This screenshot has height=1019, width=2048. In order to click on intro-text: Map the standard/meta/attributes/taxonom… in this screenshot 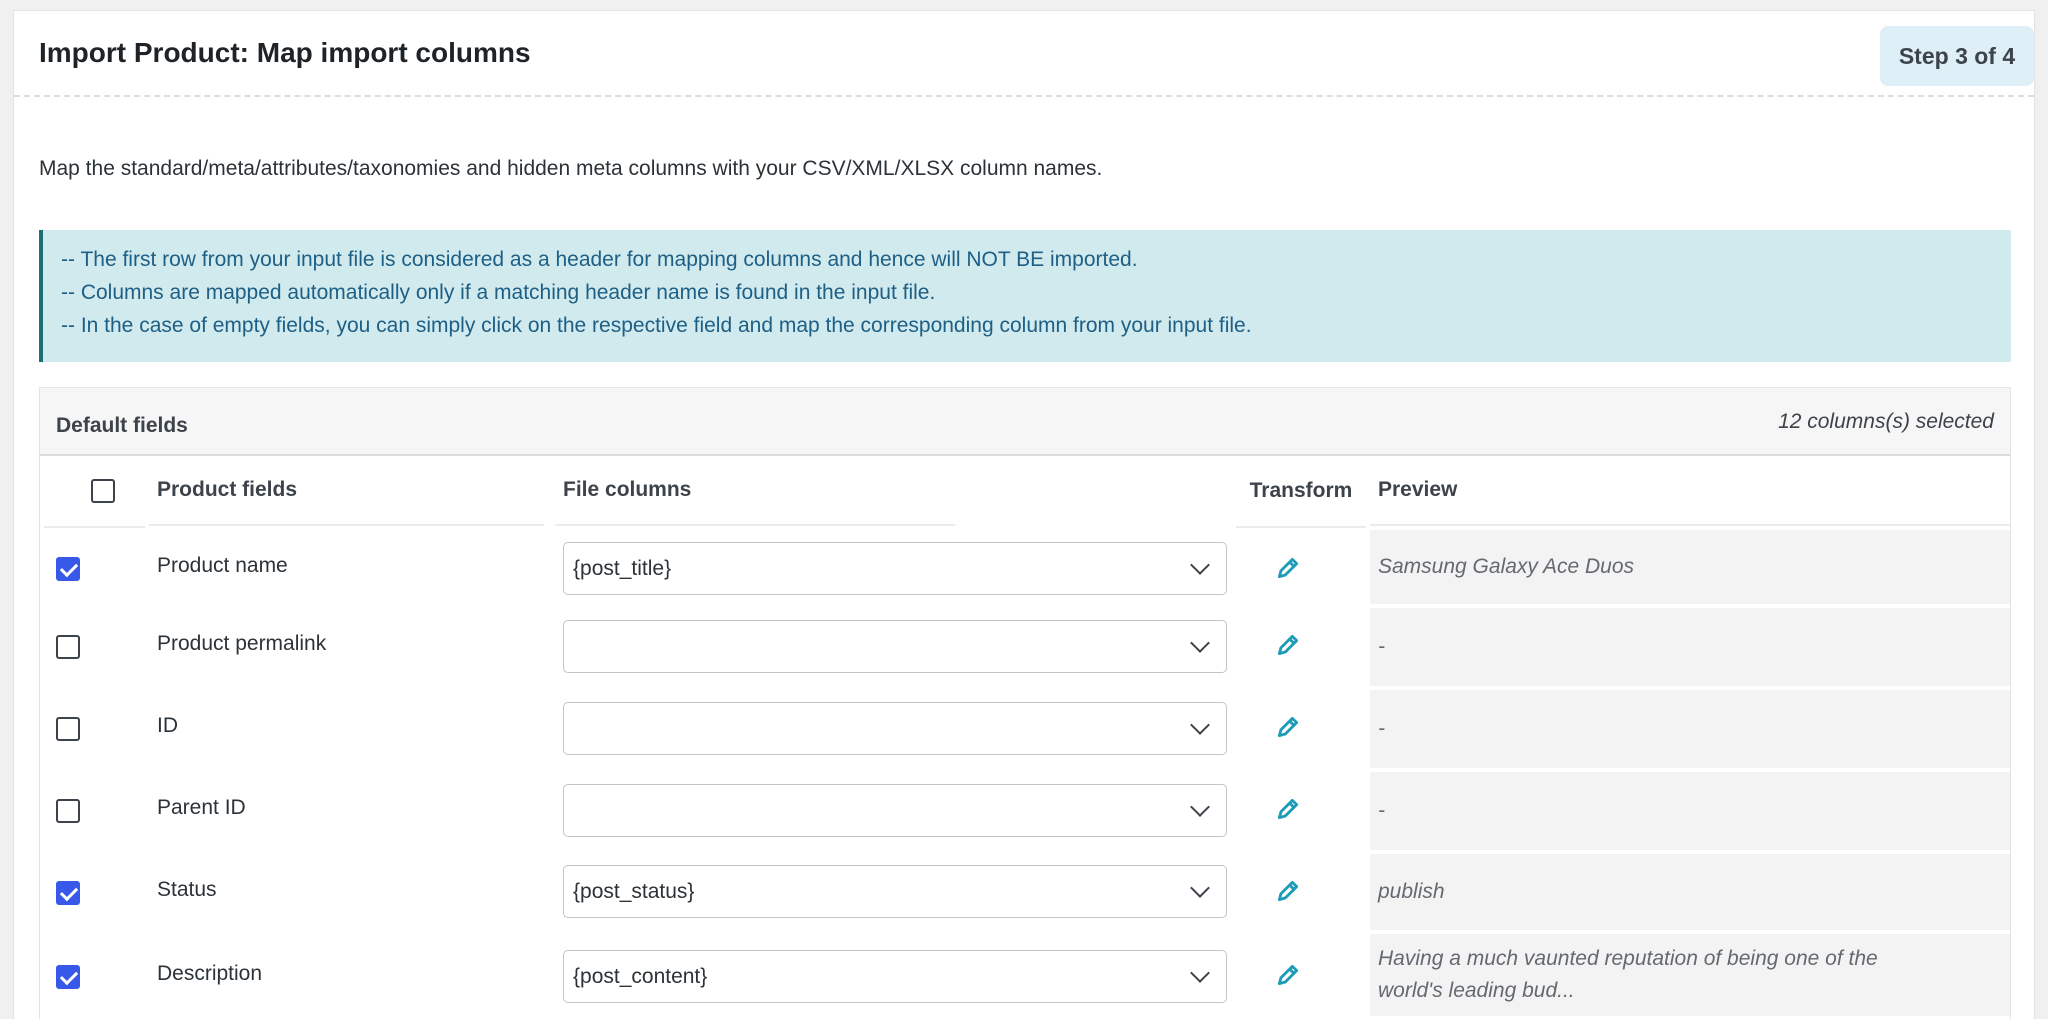, I will do `click(571, 168)`.